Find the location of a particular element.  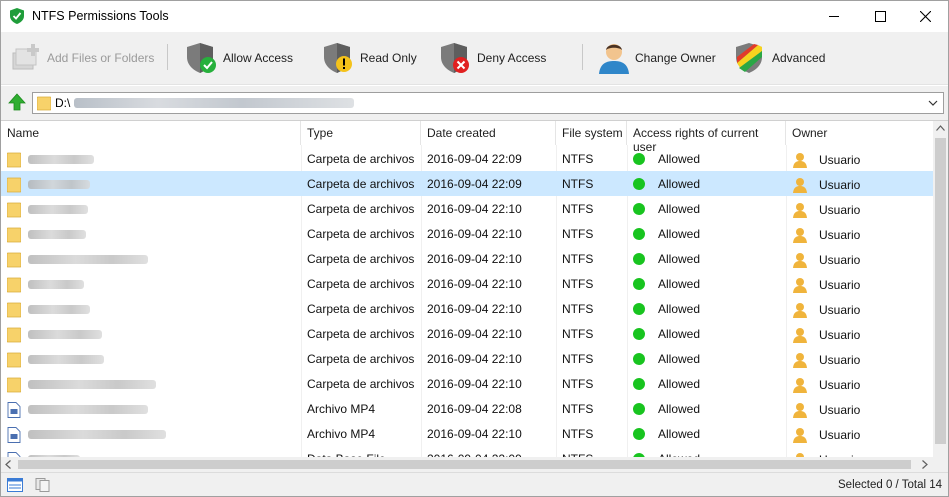

scroll-right-icon is located at coordinates (925, 464).